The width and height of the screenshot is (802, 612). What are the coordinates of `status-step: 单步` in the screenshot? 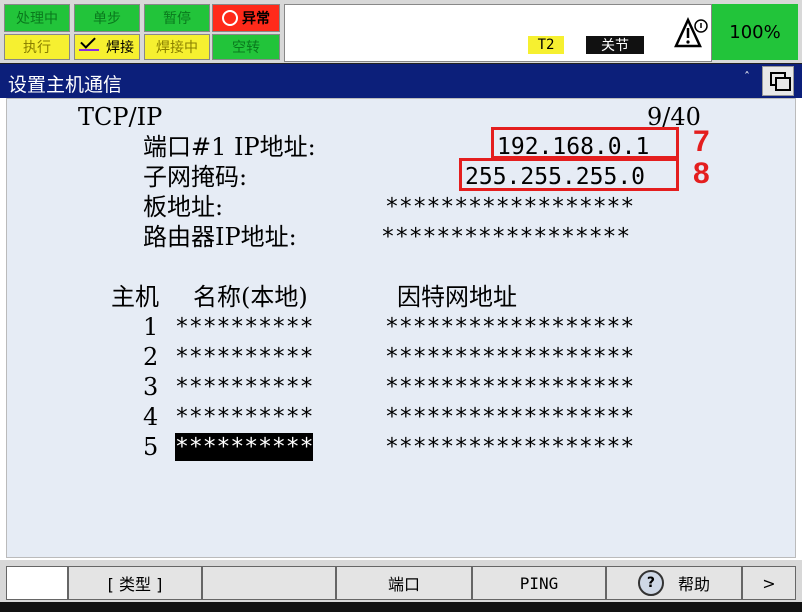 It's located at (107, 18).